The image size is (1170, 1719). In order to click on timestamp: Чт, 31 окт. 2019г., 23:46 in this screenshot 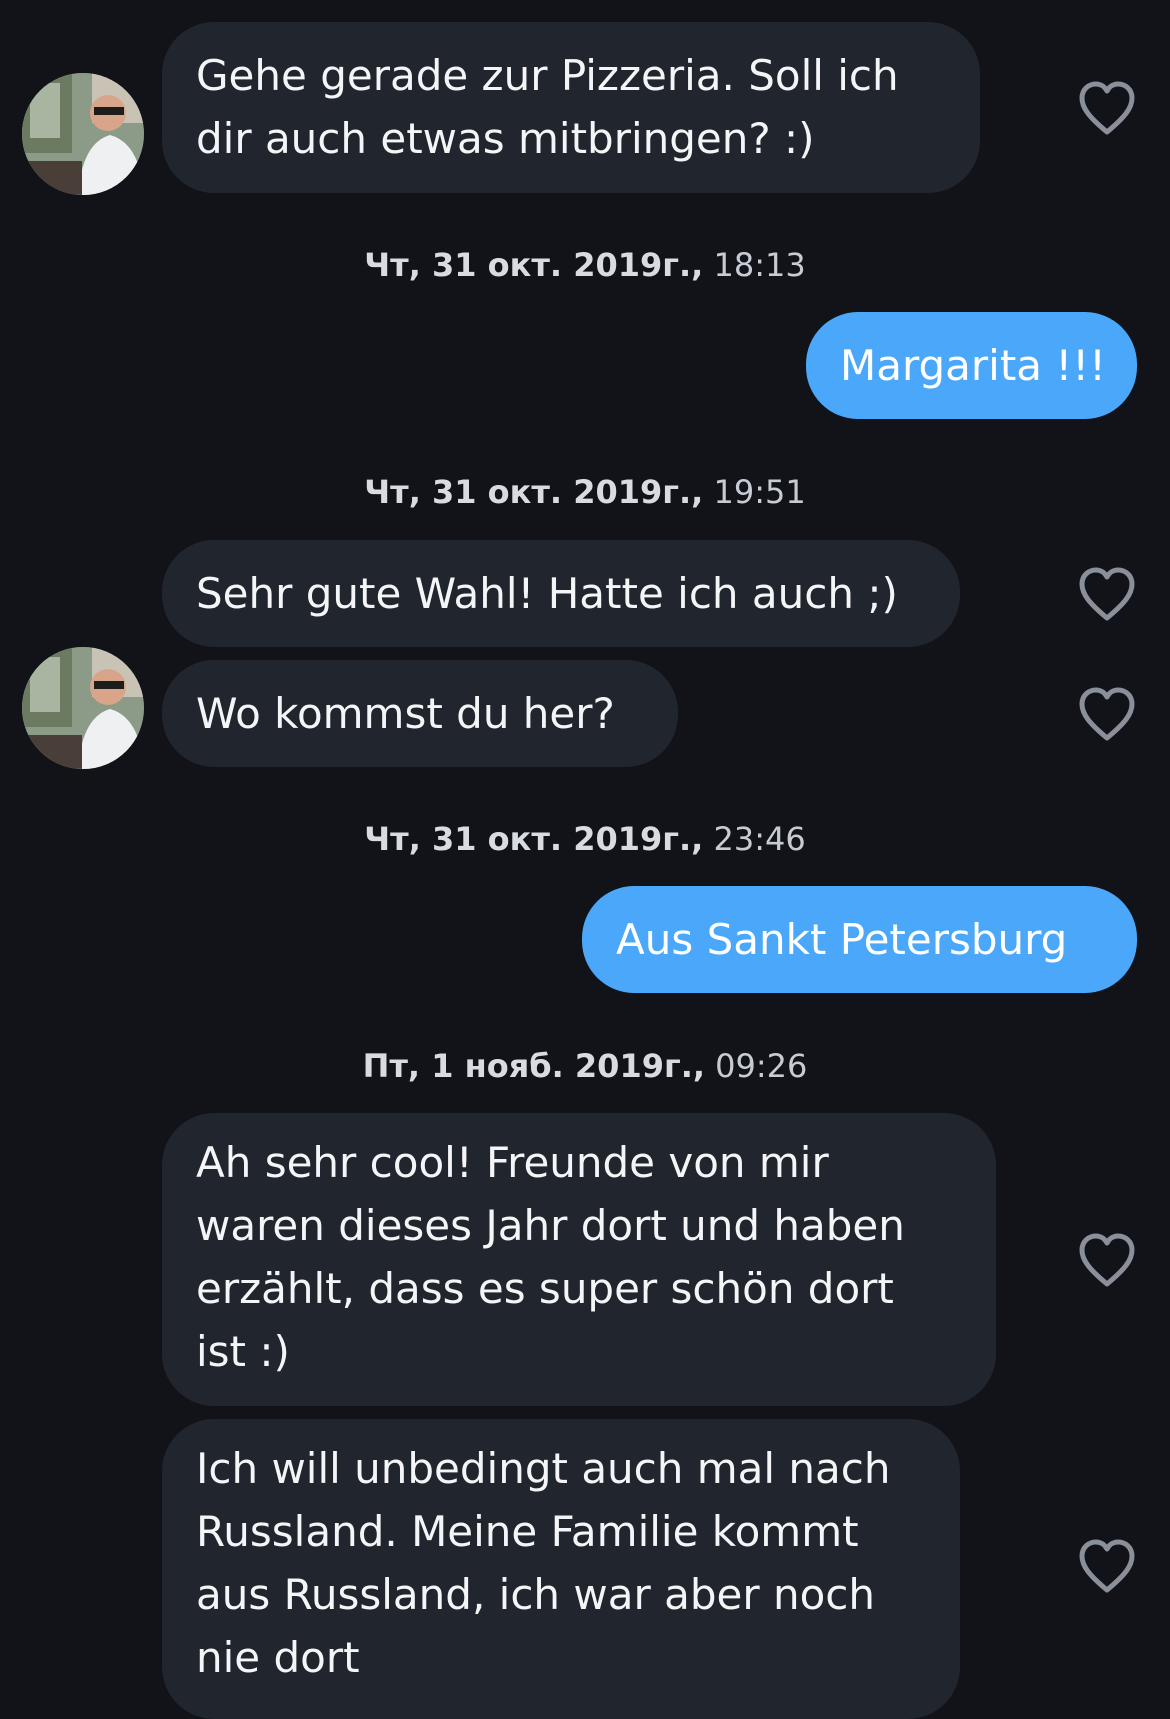, I will do `click(585, 839)`.